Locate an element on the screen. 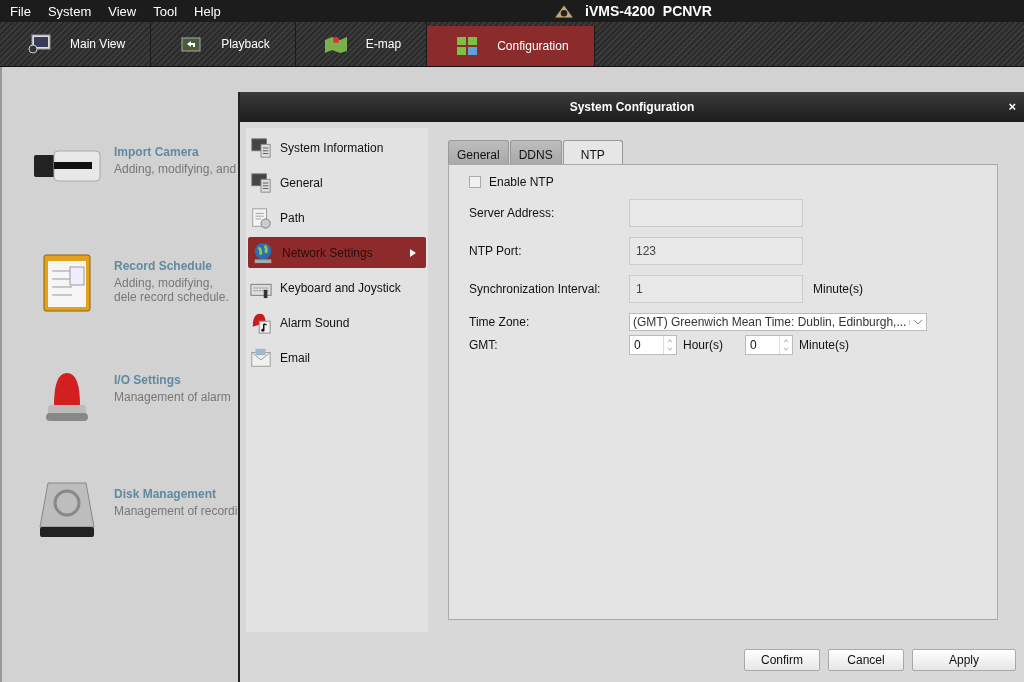  toolbar-tab: Playback is located at coordinates (223, 44).